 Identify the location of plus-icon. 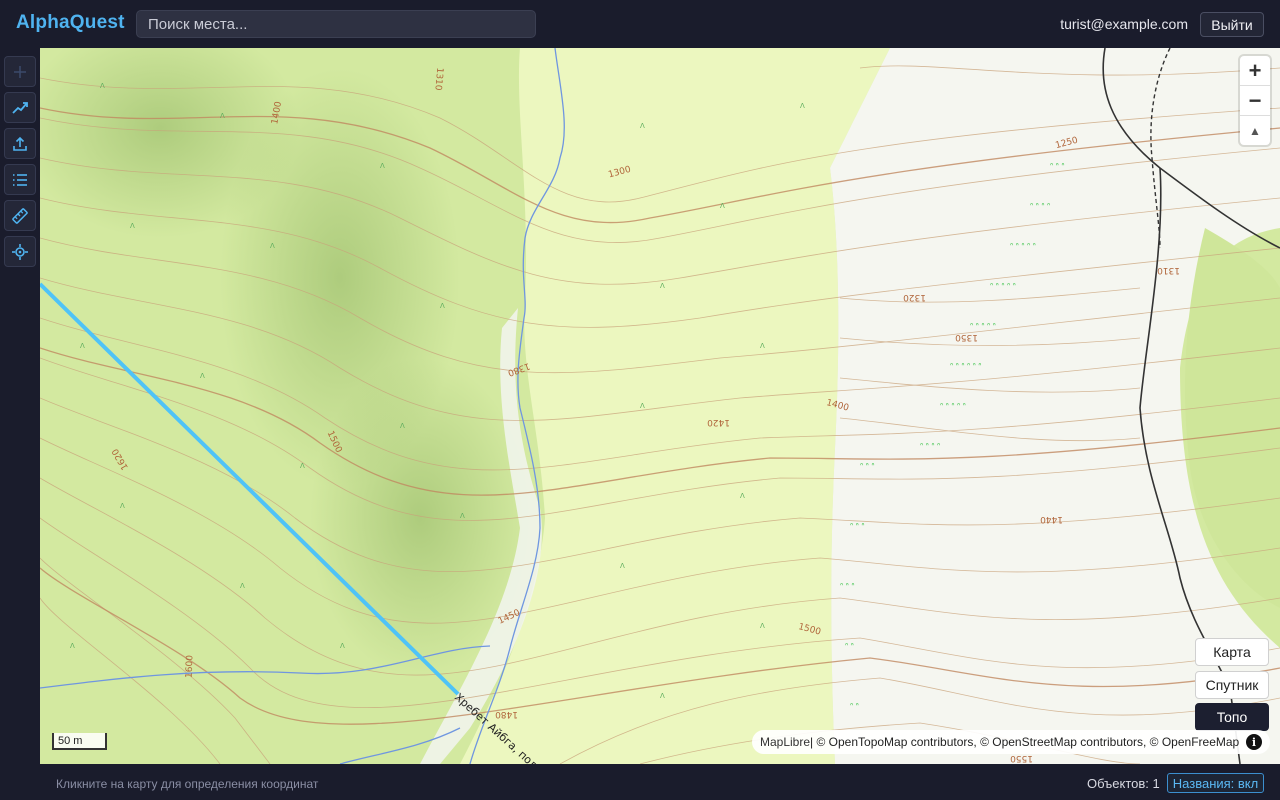
(20, 71).